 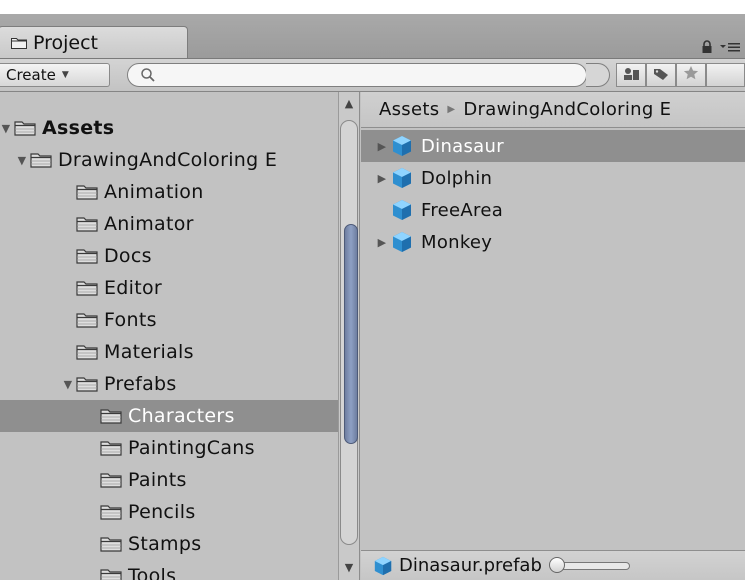 I want to click on selected-file-name: Dinasaur.prefab, so click(x=470, y=565).